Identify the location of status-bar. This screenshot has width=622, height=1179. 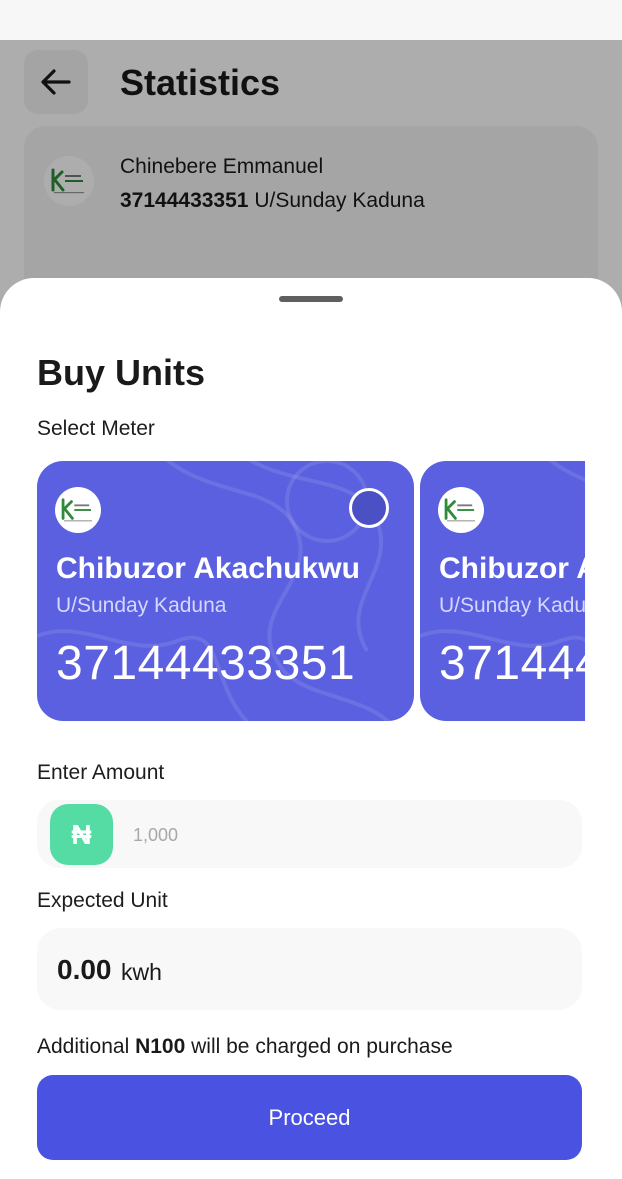
(311, 20).